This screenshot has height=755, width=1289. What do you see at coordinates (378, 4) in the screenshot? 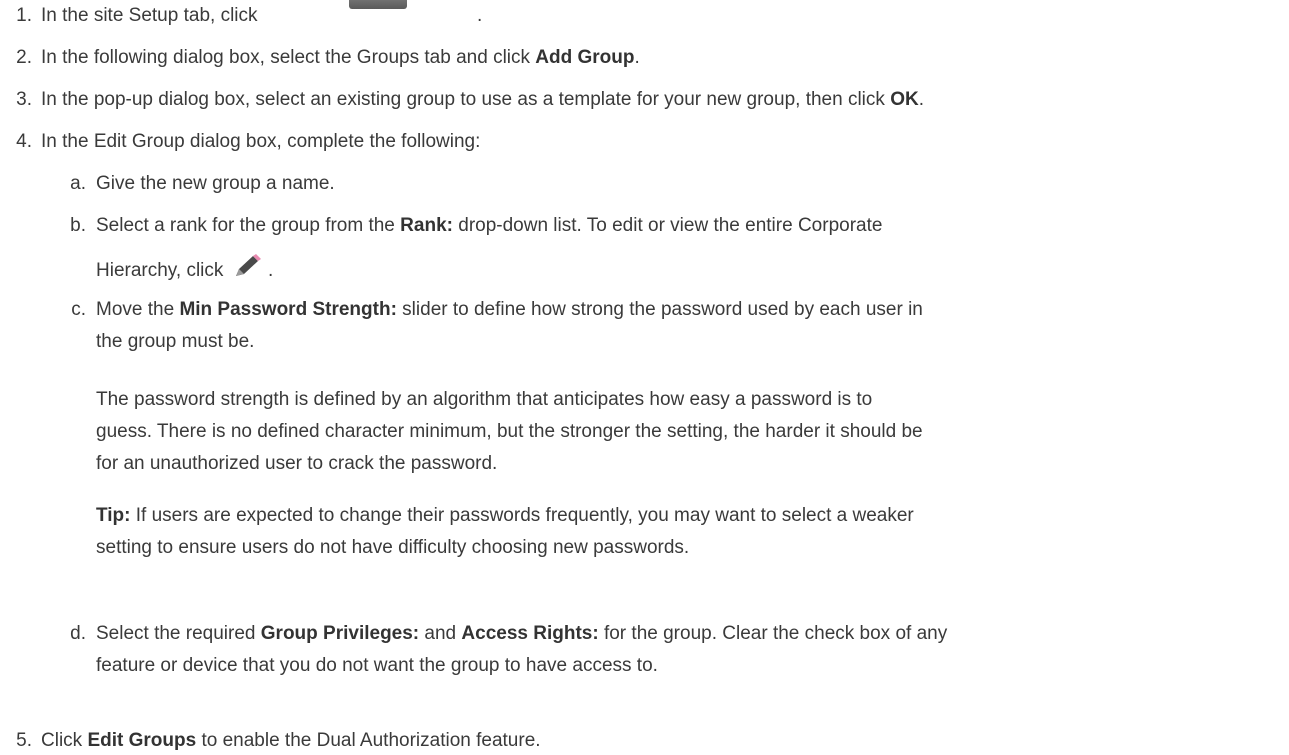
I see `setup-button-image` at bounding box center [378, 4].